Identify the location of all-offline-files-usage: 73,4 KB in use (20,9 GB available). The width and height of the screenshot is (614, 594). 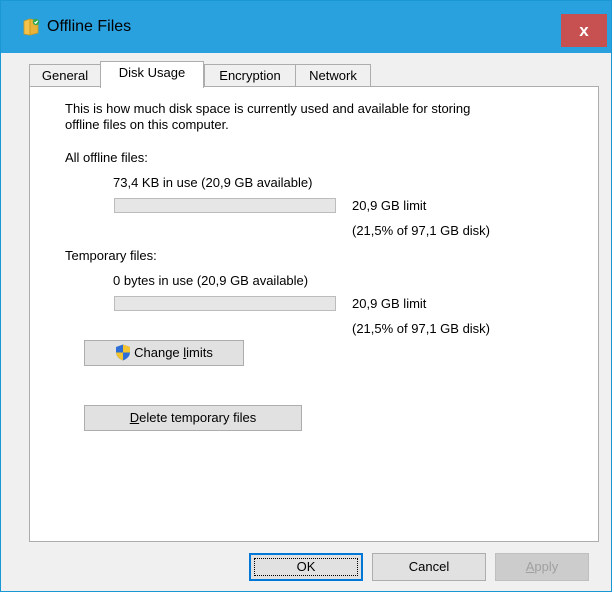
(213, 182).